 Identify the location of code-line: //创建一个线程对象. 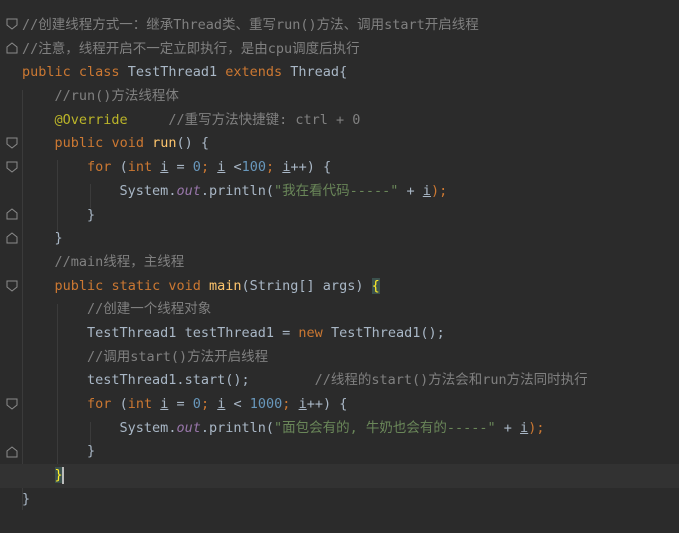
(350, 310).